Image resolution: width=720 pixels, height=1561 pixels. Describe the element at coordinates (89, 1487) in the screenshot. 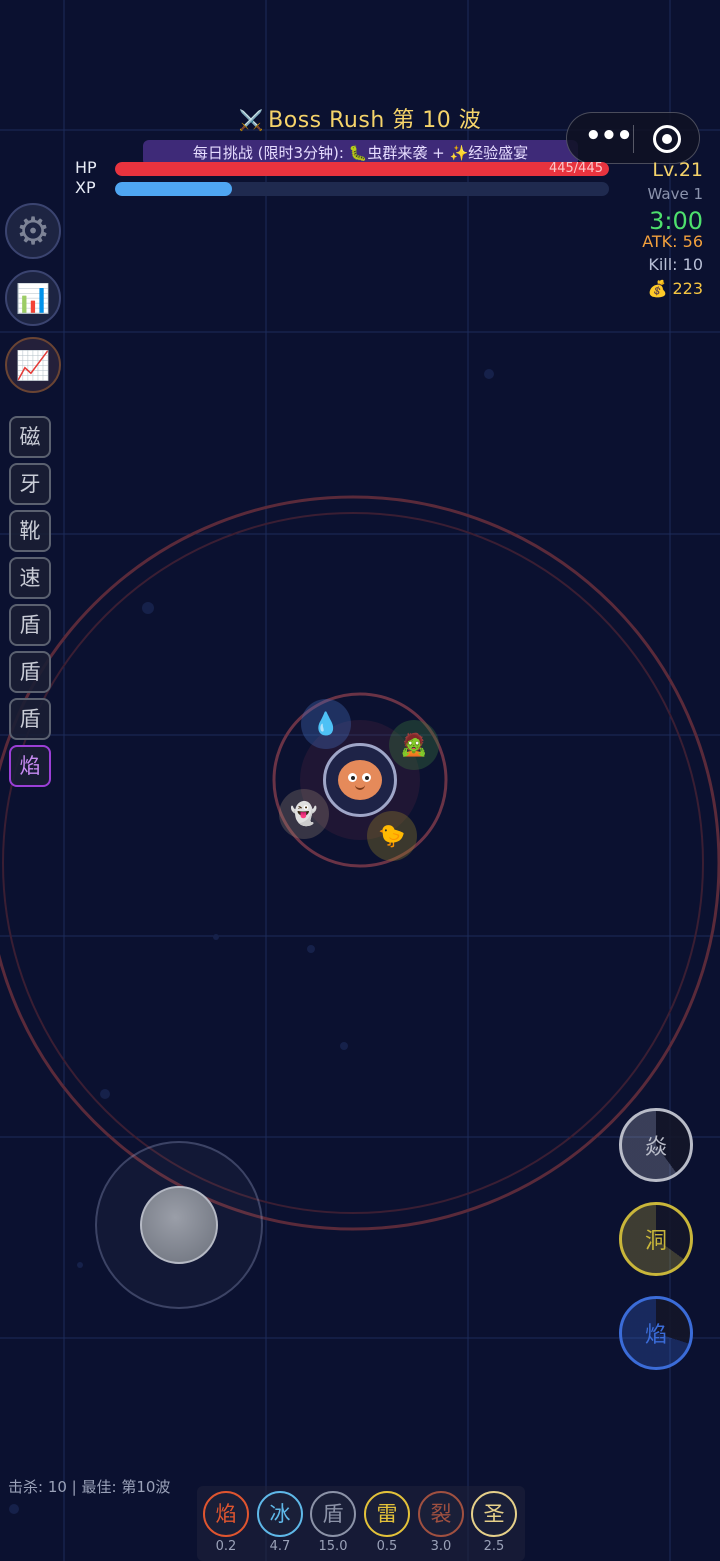

I see `kill-best-summary: 击杀: 10 | 最佳: 第10波` at that location.